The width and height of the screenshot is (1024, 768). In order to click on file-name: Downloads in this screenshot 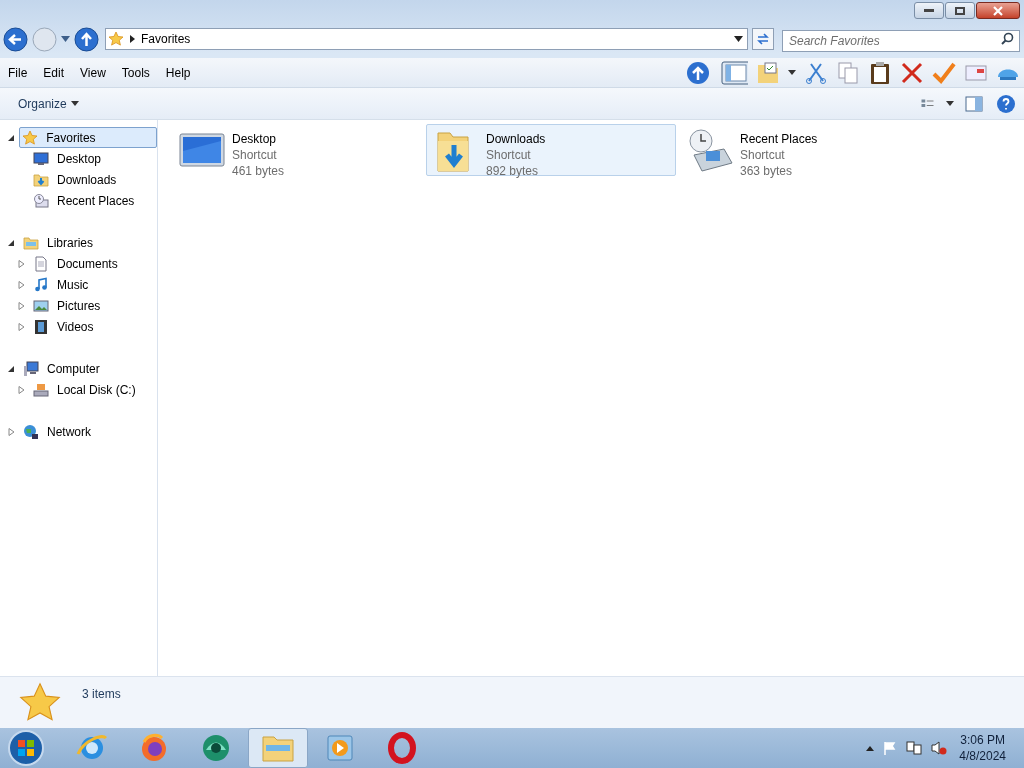, I will do `click(516, 139)`.